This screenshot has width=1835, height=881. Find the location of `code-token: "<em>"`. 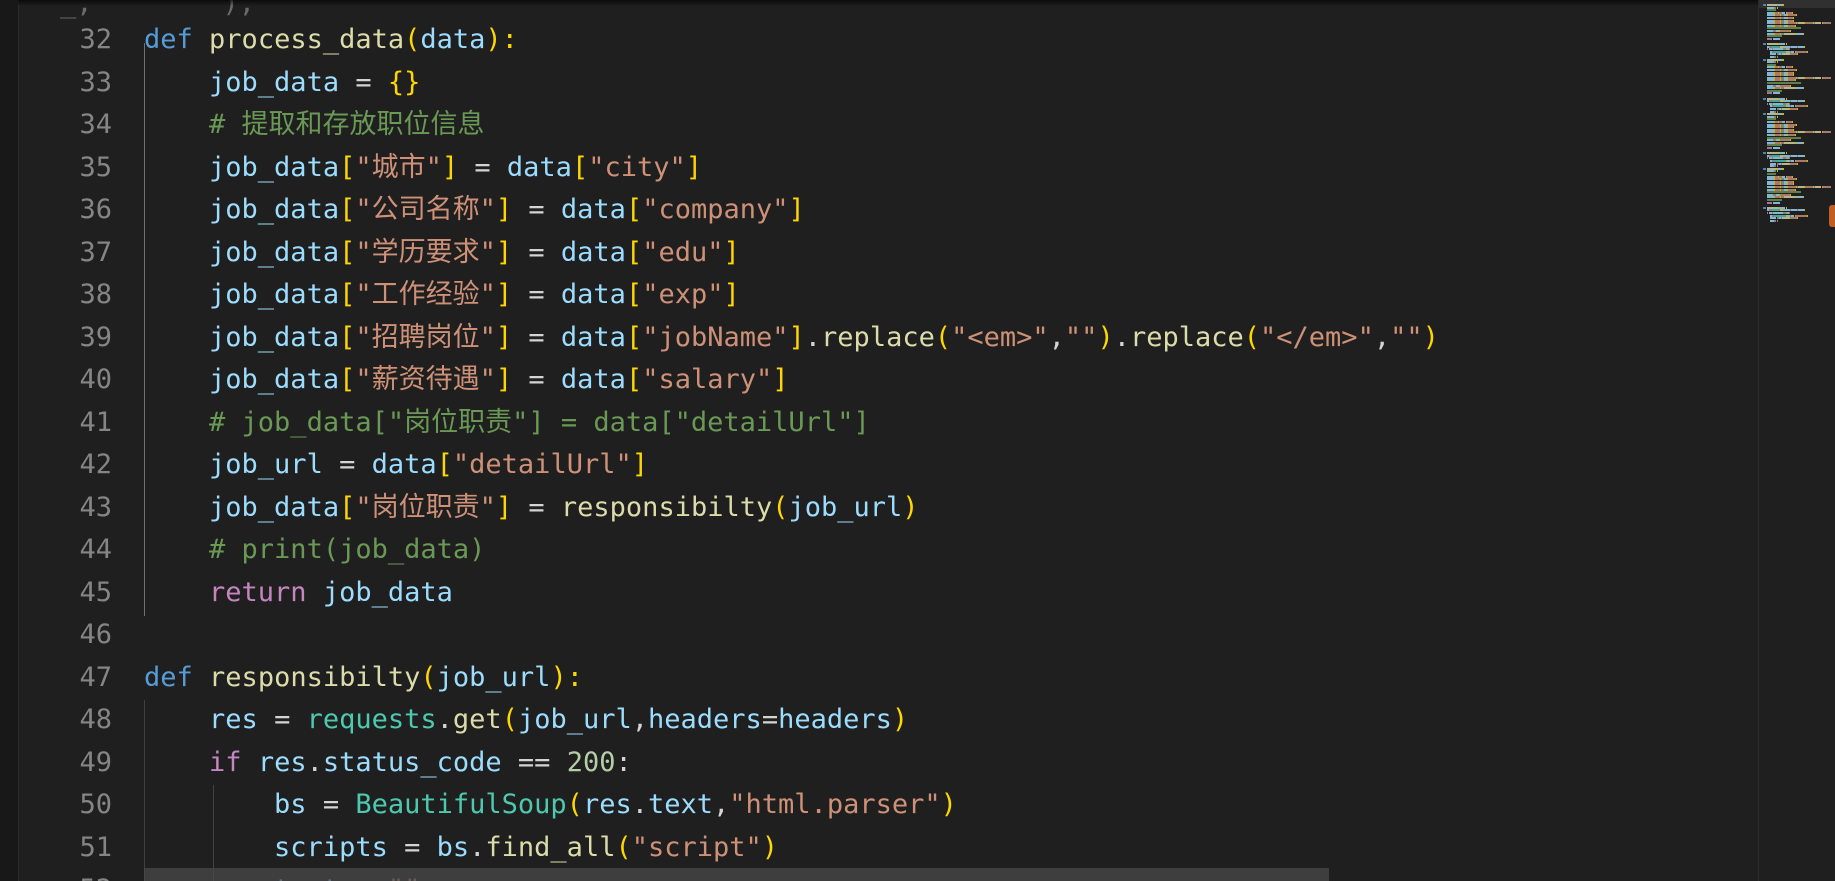

code-token: "<em>" is located at coordinates (1000, 337).